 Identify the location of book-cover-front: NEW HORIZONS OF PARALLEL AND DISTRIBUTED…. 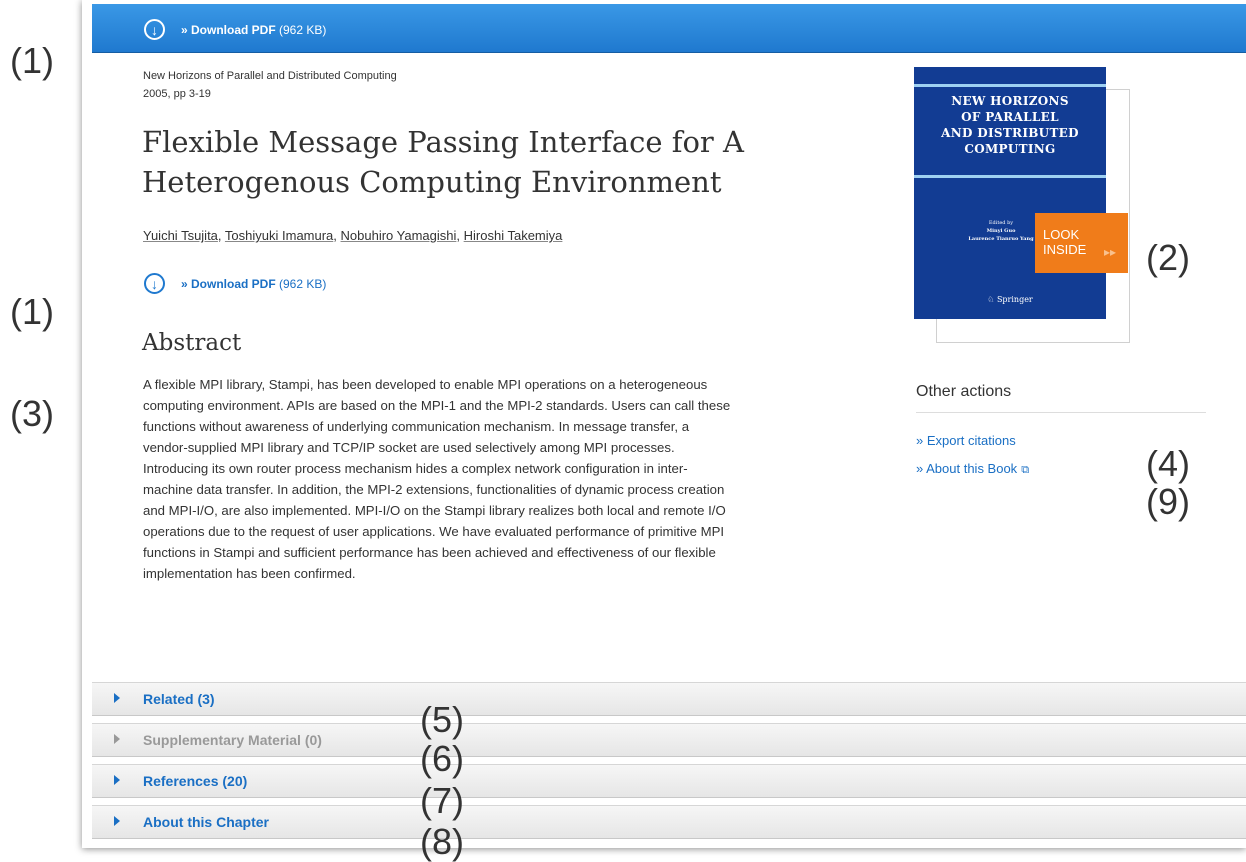
(1010, 193).